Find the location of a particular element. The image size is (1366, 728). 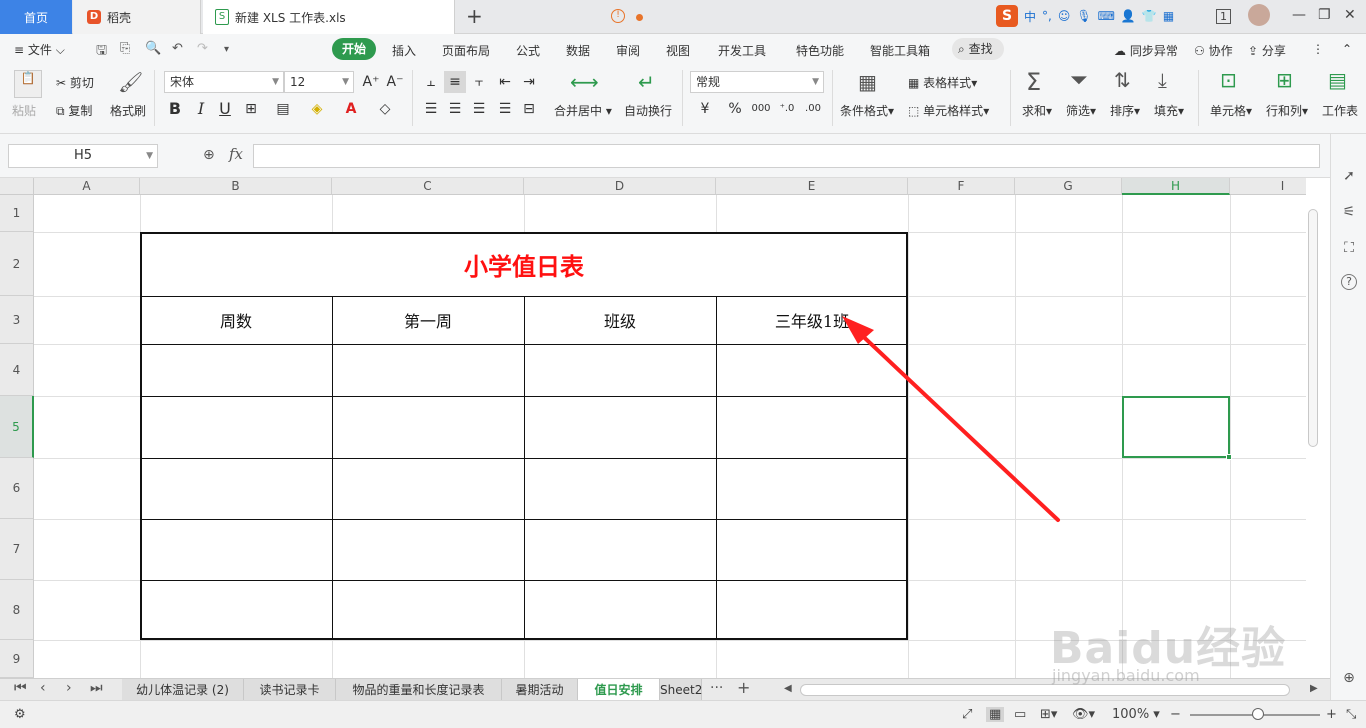

decrease-decimal-icon: .00 is located at coordinates (813, 109).